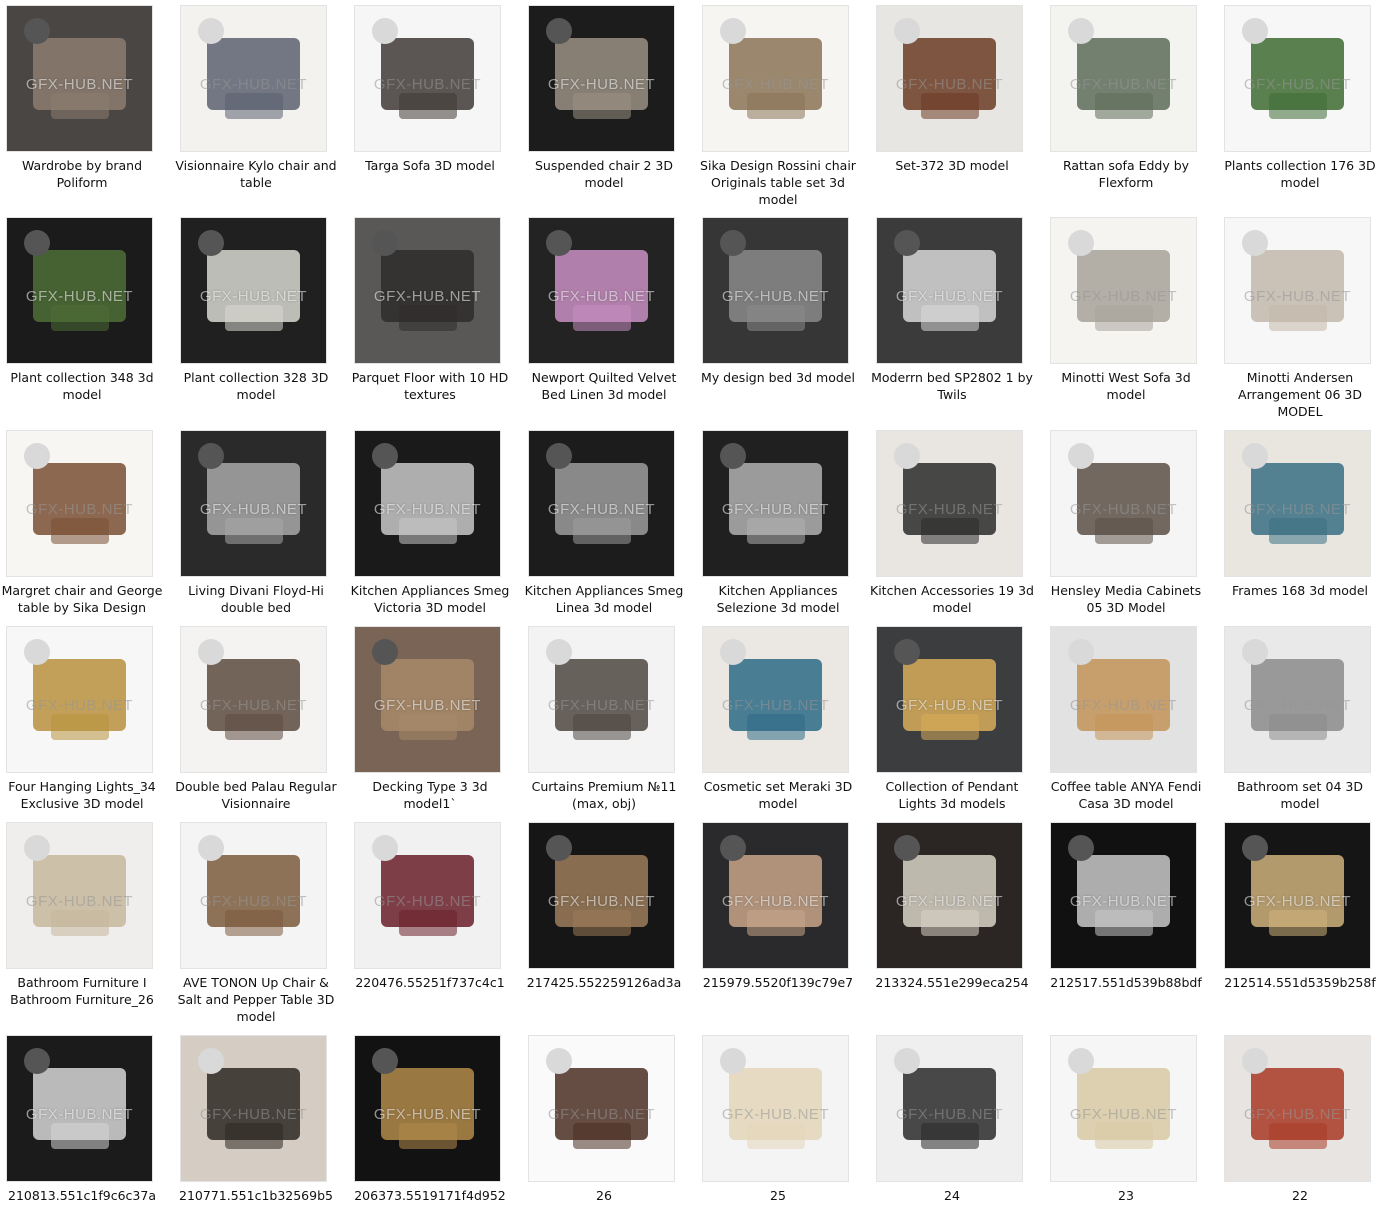 The image size is (1392, 1205). Describe the element at coordinates (778, 599) in the screenshot. I see `file-name-label: Kitchen Appliances Selezione 3d model` at that location.